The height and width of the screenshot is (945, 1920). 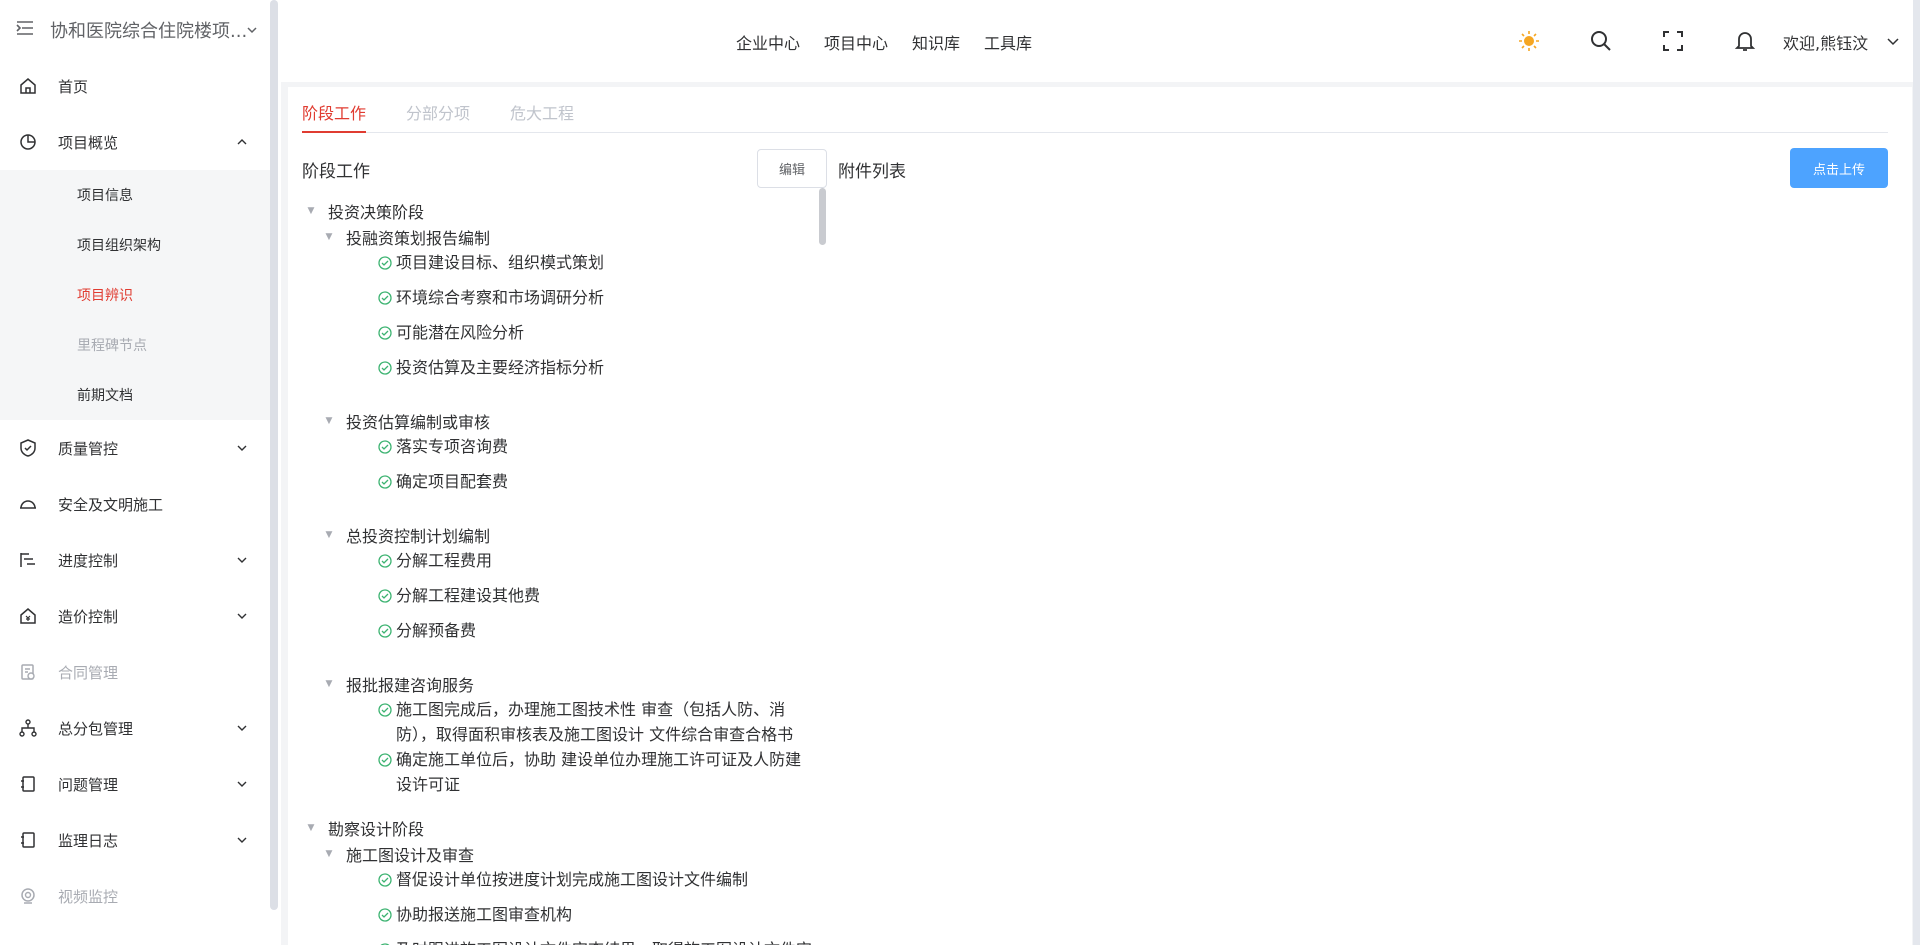 I want to click on menu-item-label: 视频监控, so click(x=88, y=896).